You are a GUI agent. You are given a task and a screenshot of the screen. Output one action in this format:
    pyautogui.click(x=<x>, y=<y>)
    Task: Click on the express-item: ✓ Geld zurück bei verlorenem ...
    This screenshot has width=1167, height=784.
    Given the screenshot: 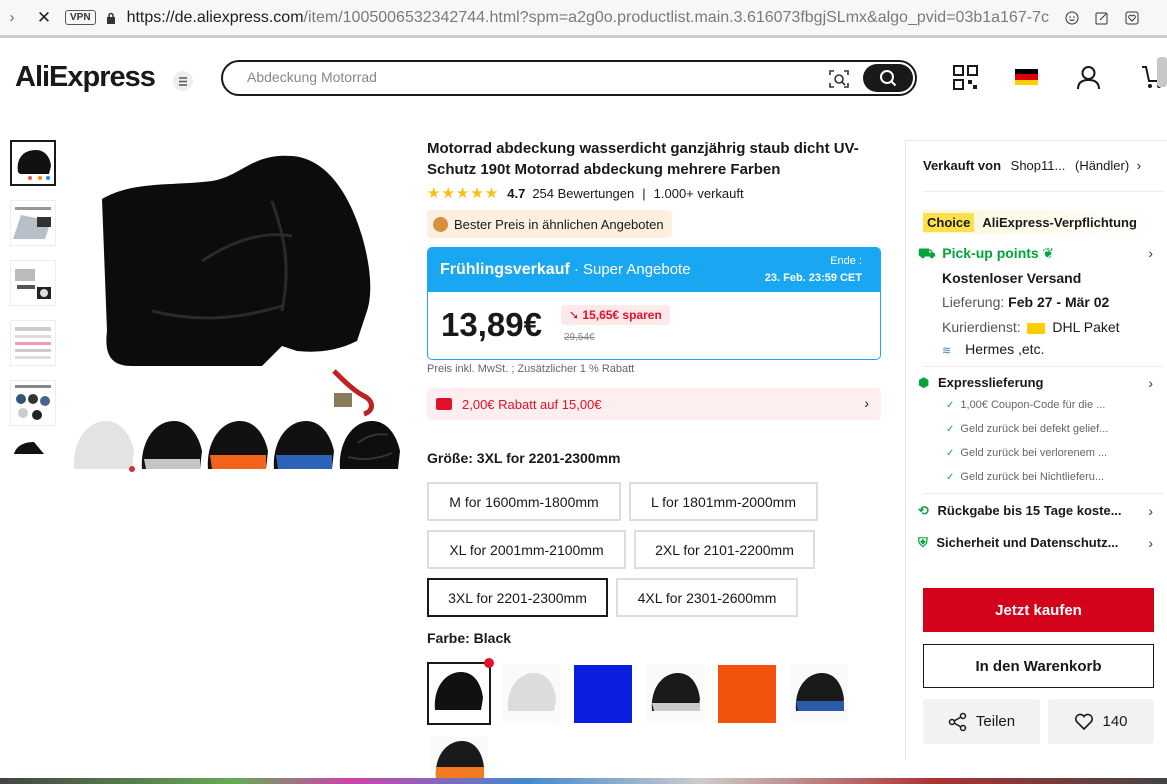 What is the action you would take?
    pyautogui.click(x=1026, y=453)
    